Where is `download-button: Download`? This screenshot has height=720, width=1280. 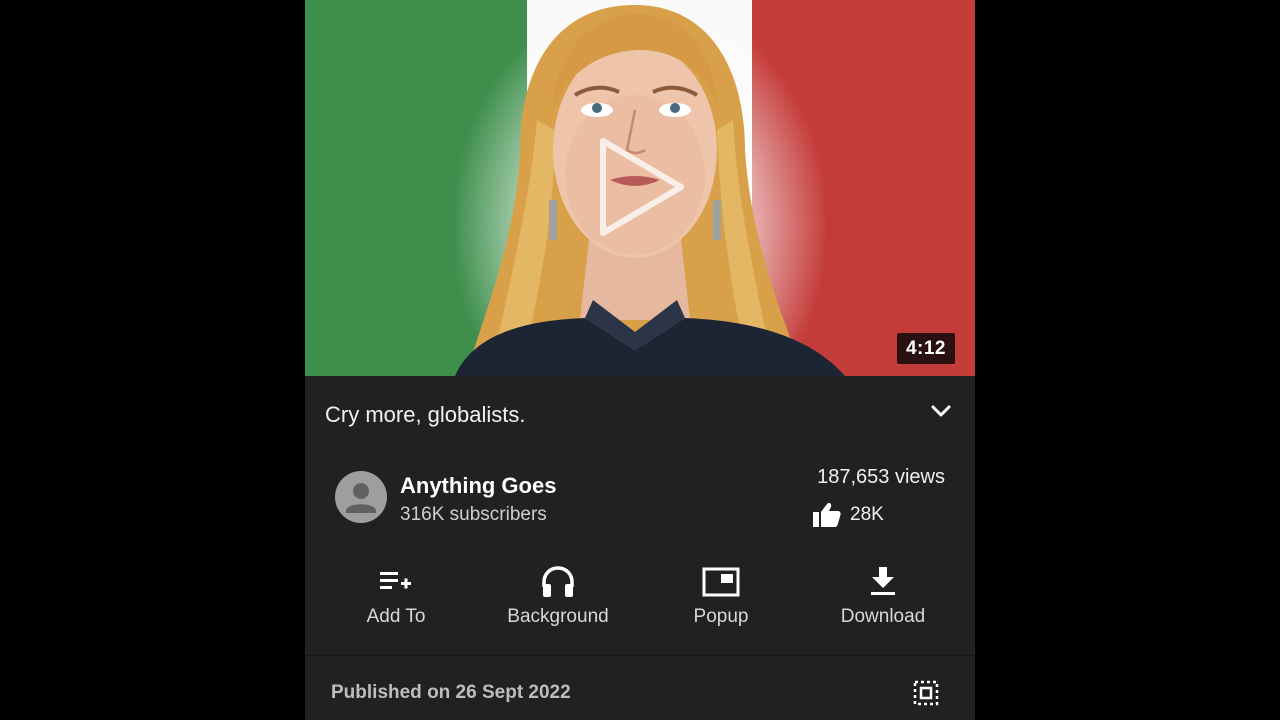 download-button: Download is located at coordinates (883, 602).